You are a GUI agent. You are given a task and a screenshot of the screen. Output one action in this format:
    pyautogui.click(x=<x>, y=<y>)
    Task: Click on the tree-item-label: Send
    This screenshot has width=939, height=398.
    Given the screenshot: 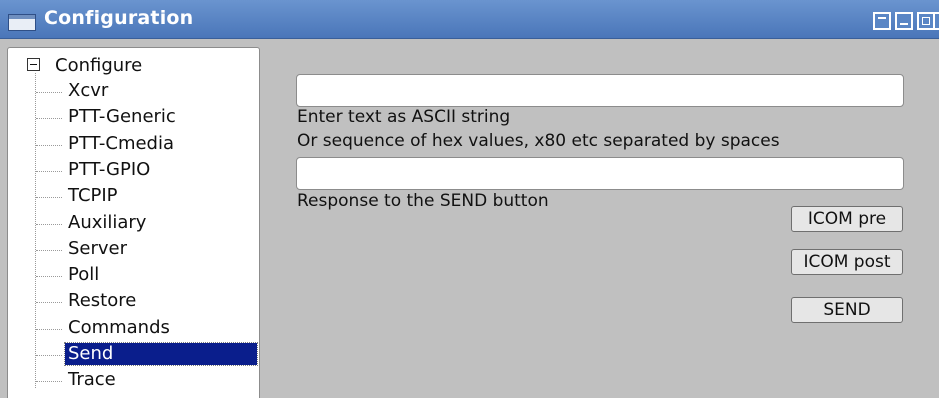 What is the action you would take?
    pyautogui.click(x=161, y=354)
    